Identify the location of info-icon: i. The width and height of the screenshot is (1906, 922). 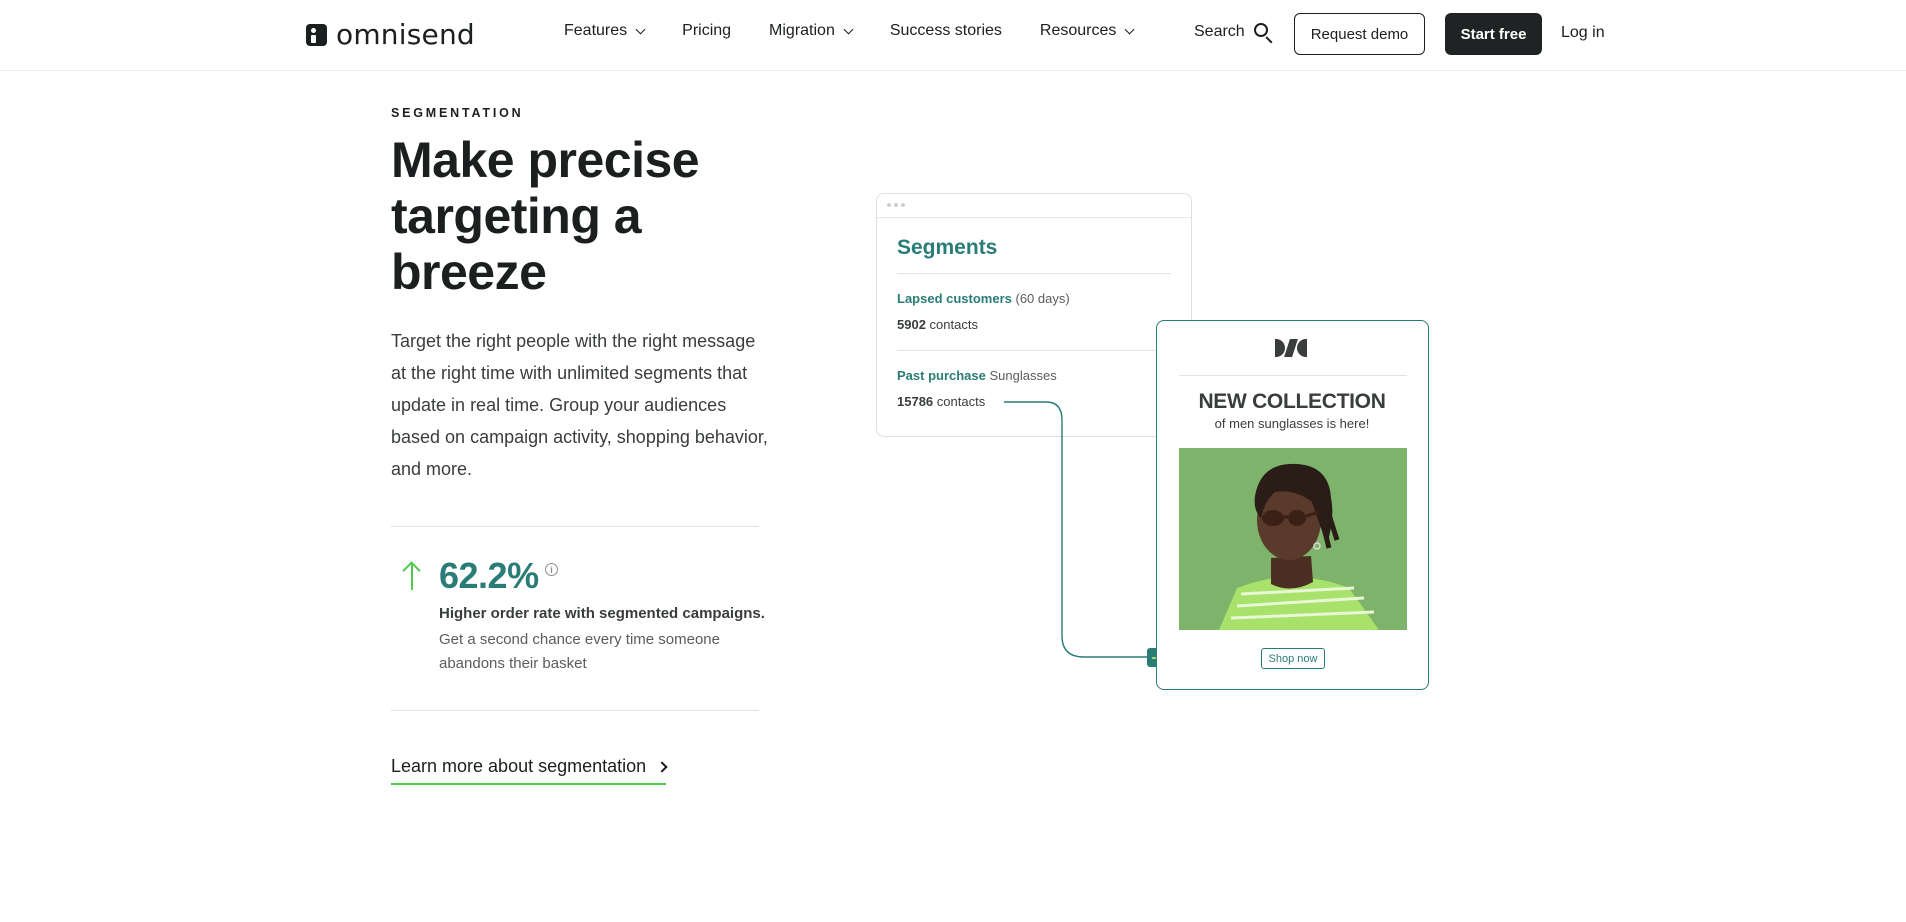
(551, 569).